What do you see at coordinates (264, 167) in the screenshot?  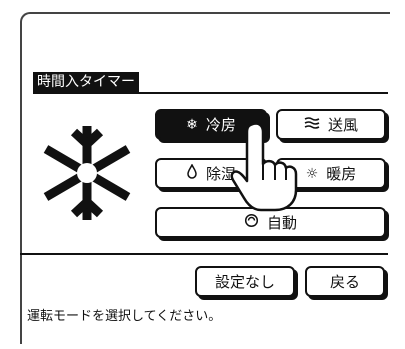 I see `pointing-hand-icon` at bounding box center [264, 167].